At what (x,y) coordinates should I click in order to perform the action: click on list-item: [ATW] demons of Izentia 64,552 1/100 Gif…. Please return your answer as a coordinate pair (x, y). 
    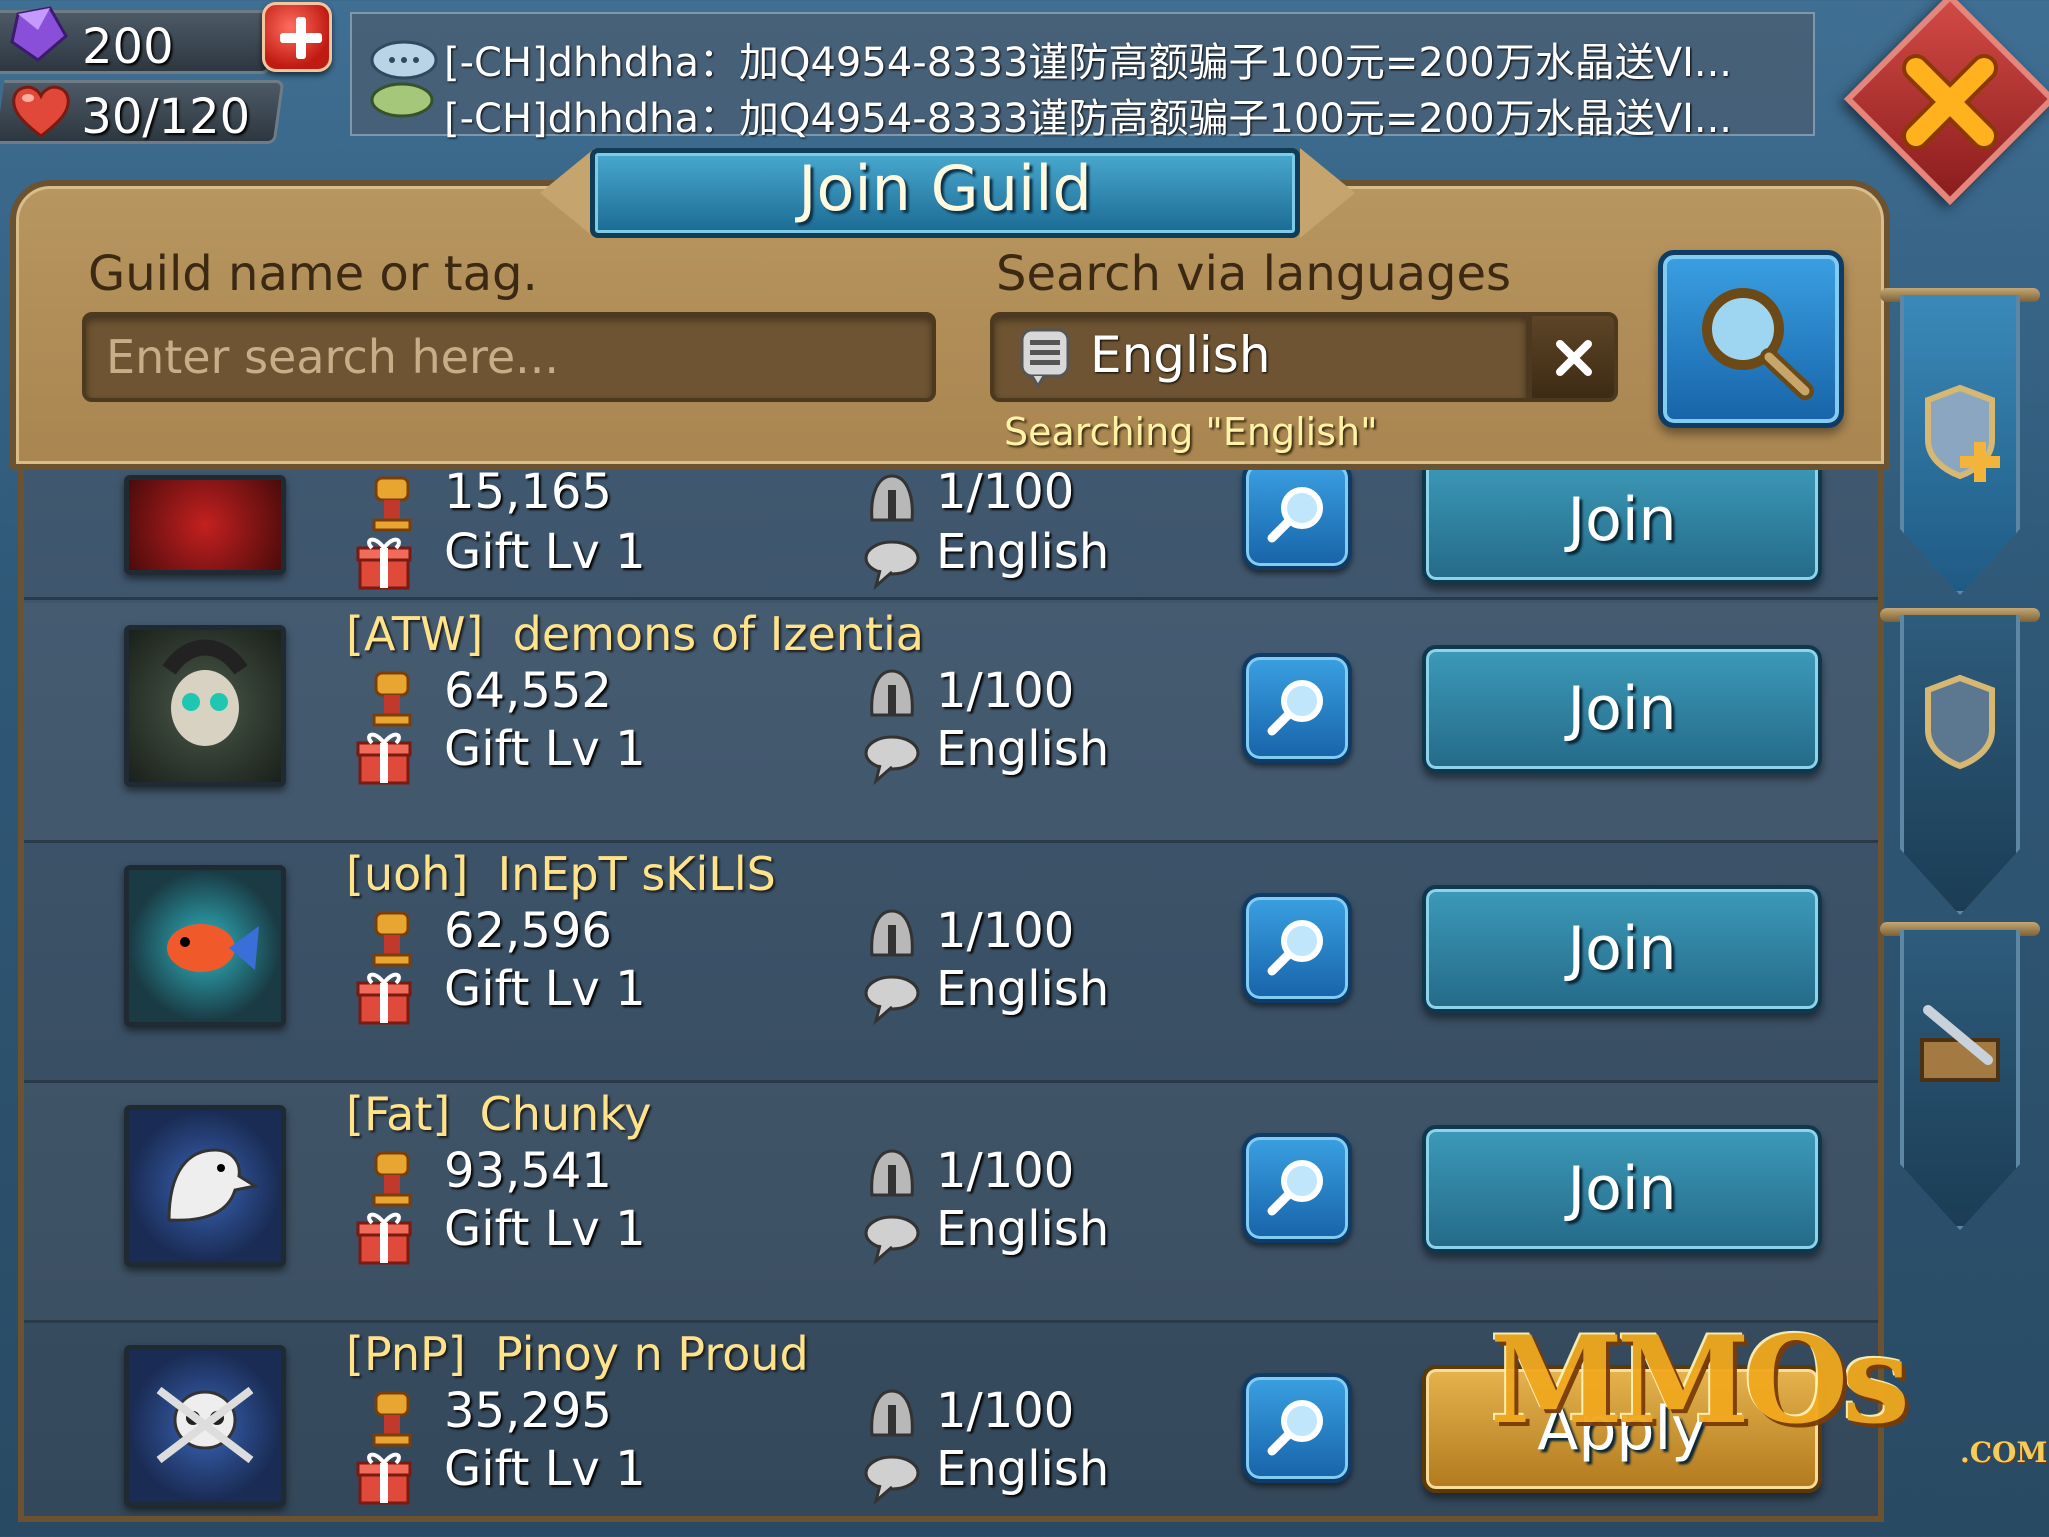
    Looking at the image, I should click on (951, 723).